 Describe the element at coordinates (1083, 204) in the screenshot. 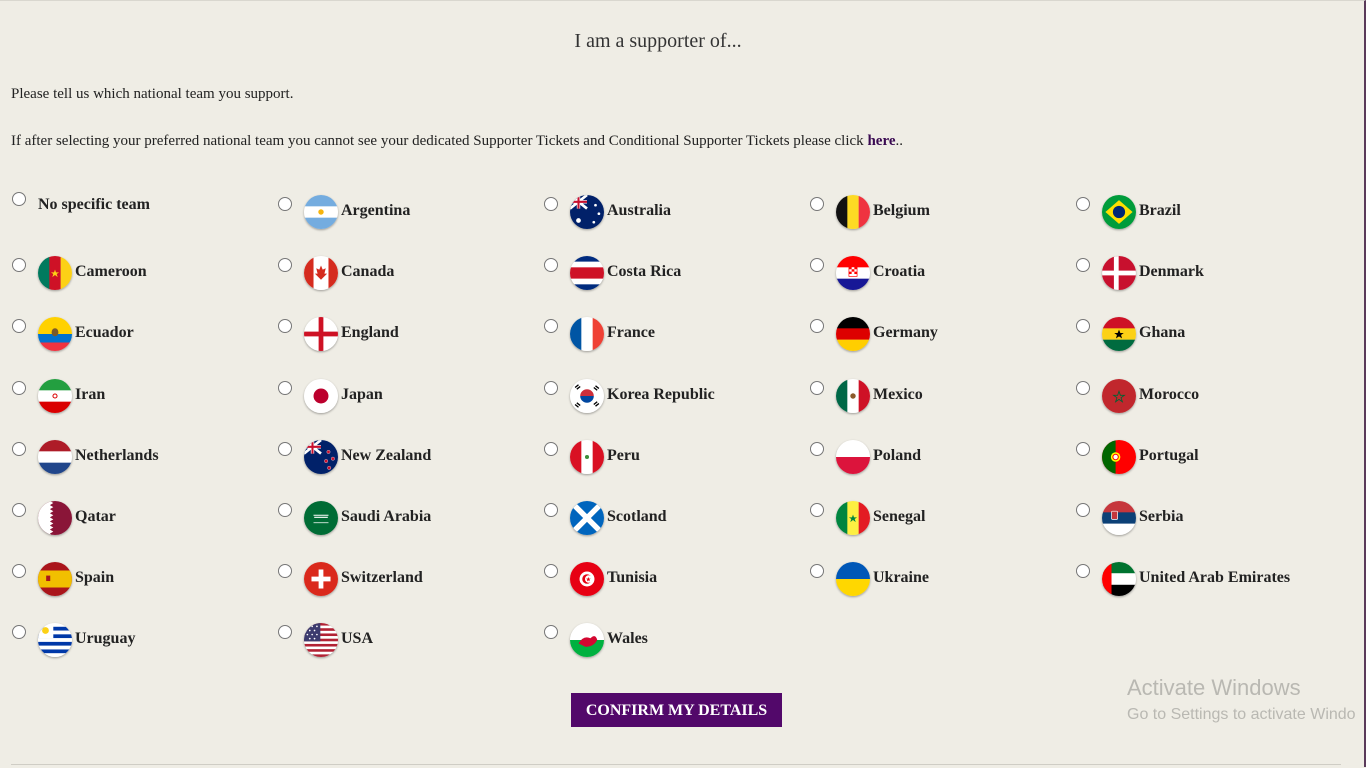

I see `team-radio-brazil` at that location.